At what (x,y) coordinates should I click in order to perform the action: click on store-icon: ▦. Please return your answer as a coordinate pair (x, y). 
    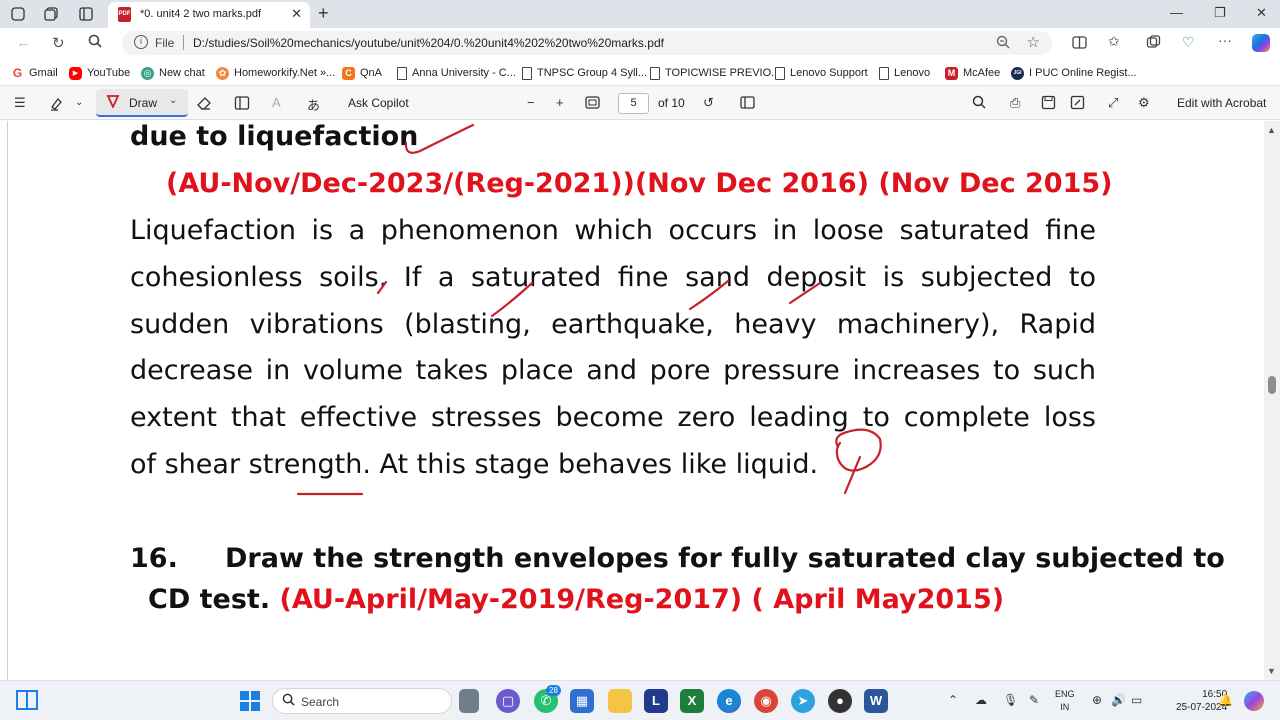
    Looking at the image, I should click on (582, 701).